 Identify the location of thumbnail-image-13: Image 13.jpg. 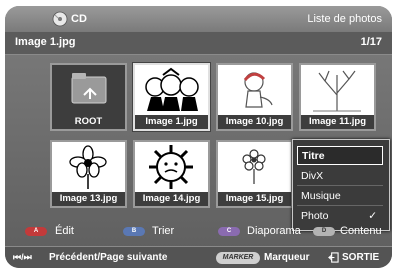
(88, 174).